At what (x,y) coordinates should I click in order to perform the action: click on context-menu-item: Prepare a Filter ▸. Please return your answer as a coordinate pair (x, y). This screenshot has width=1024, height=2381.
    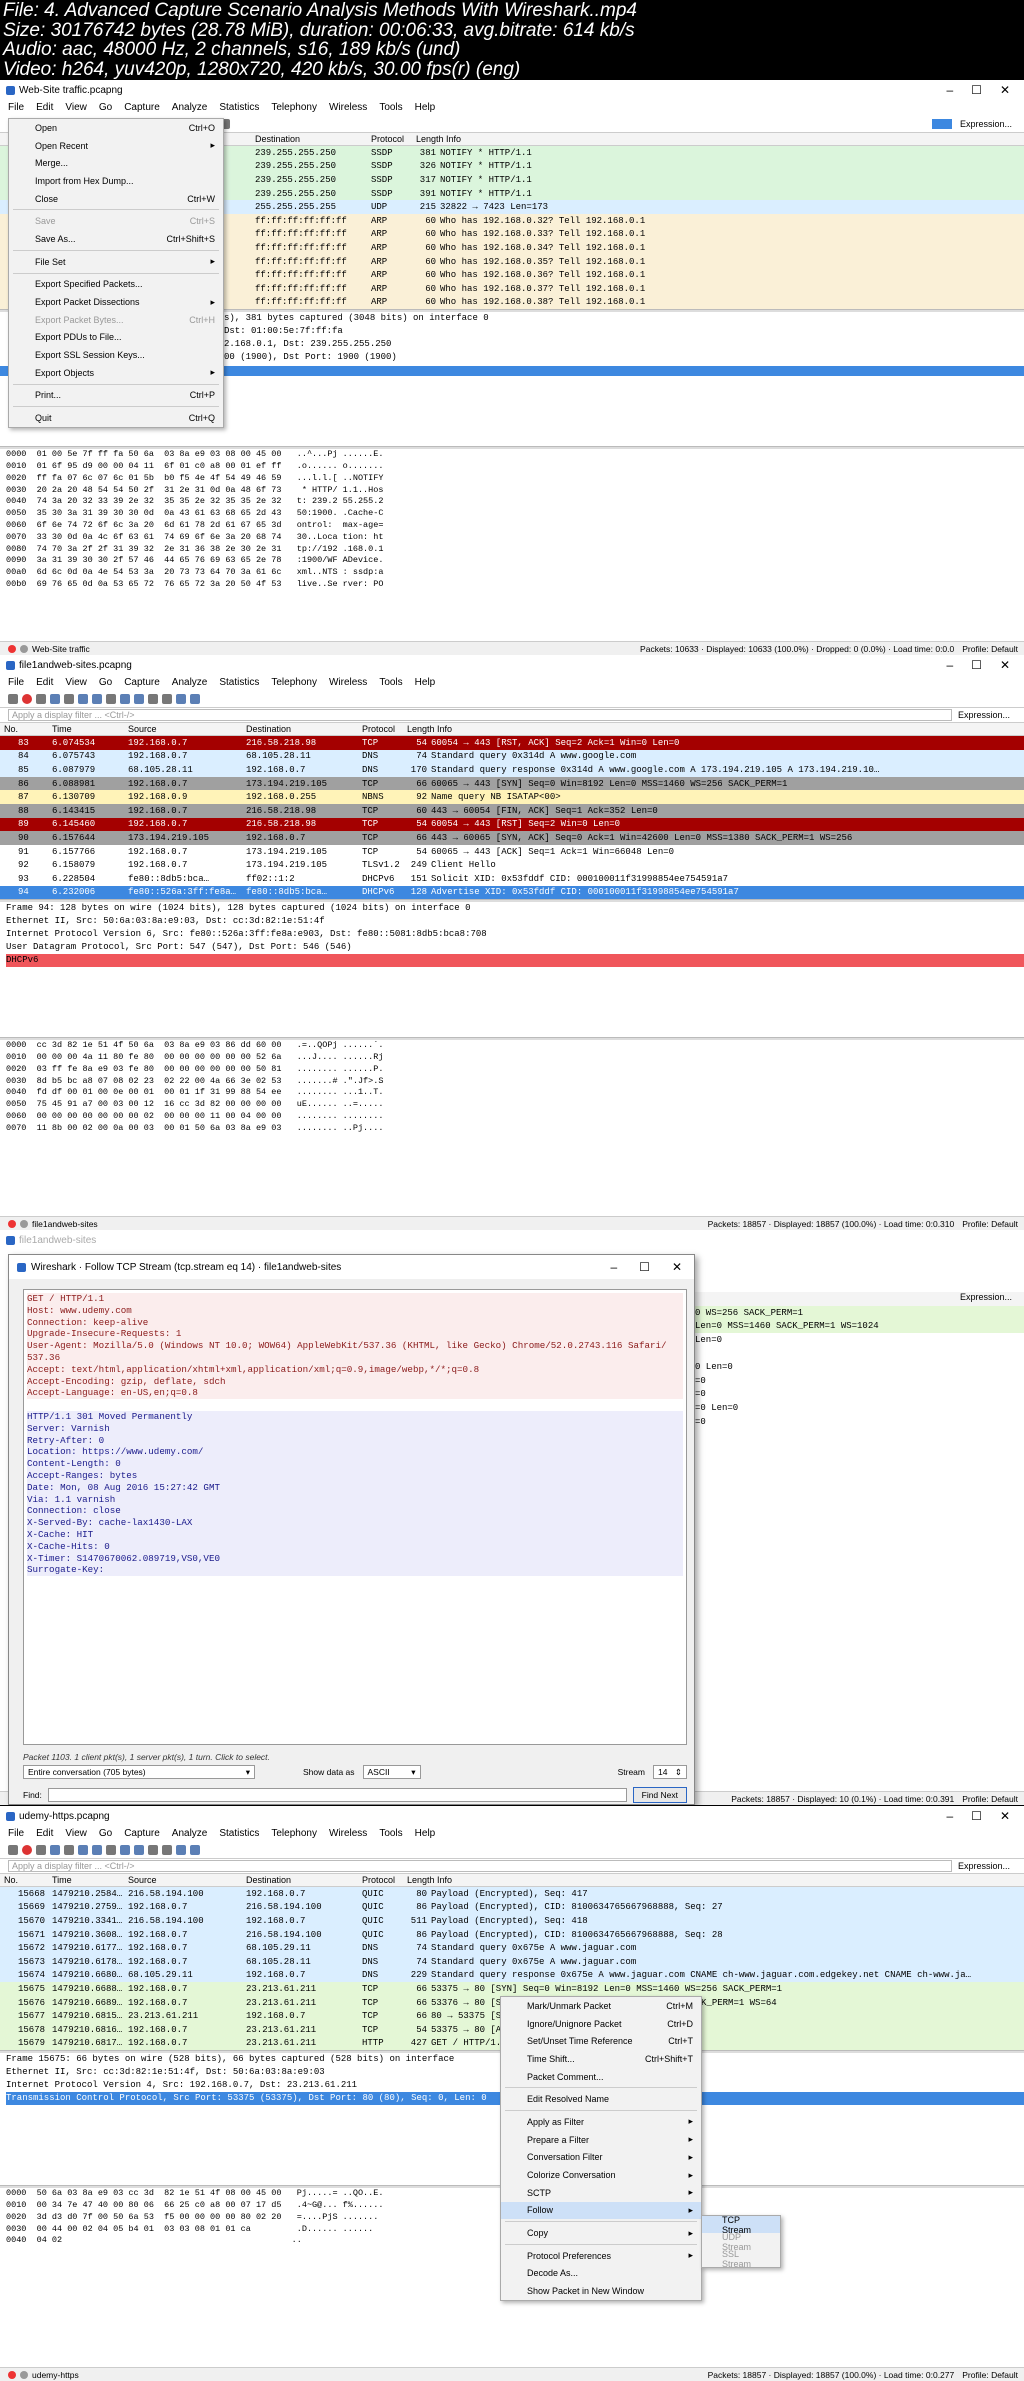
    Looking at the image, I should click on (601, 2140).